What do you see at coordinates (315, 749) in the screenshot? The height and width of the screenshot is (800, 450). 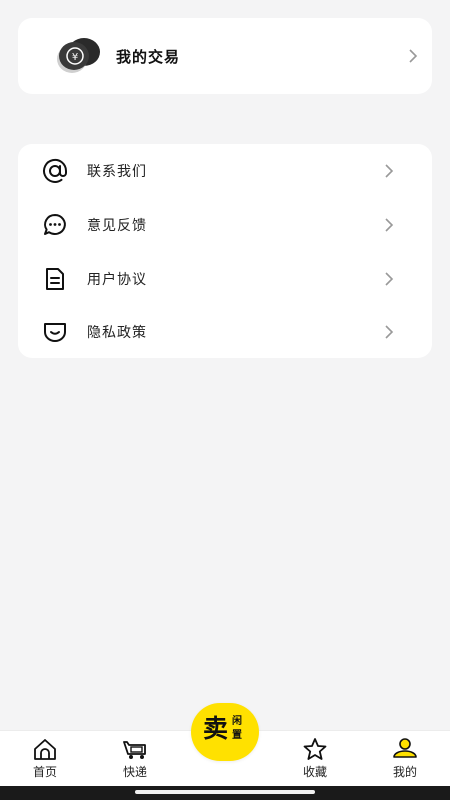 I see `star-icon` at bounding box center [315, 749].